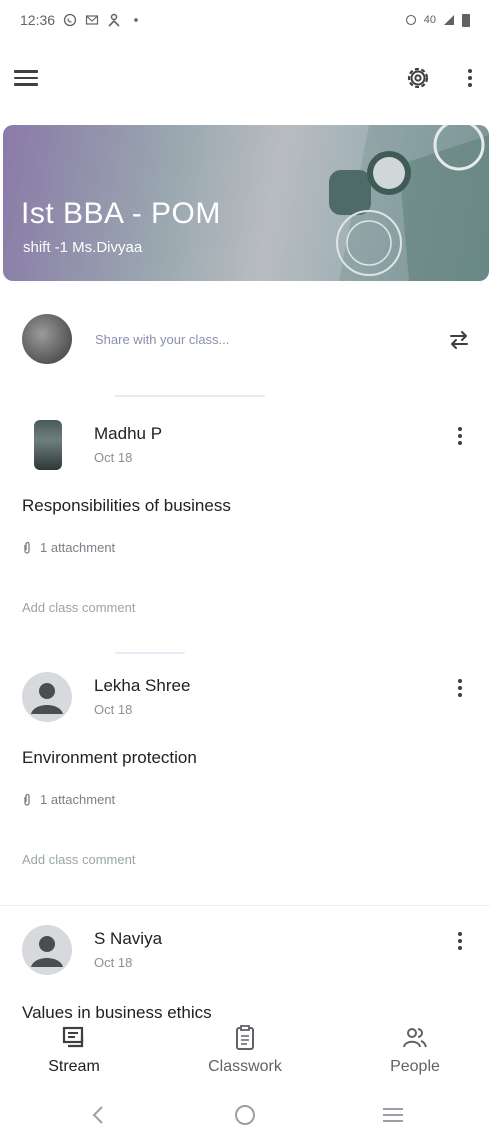 The width and height of the screenshot is (490, 1144). I want to click on post-title: Responsibilities of business, so click(126, 505).